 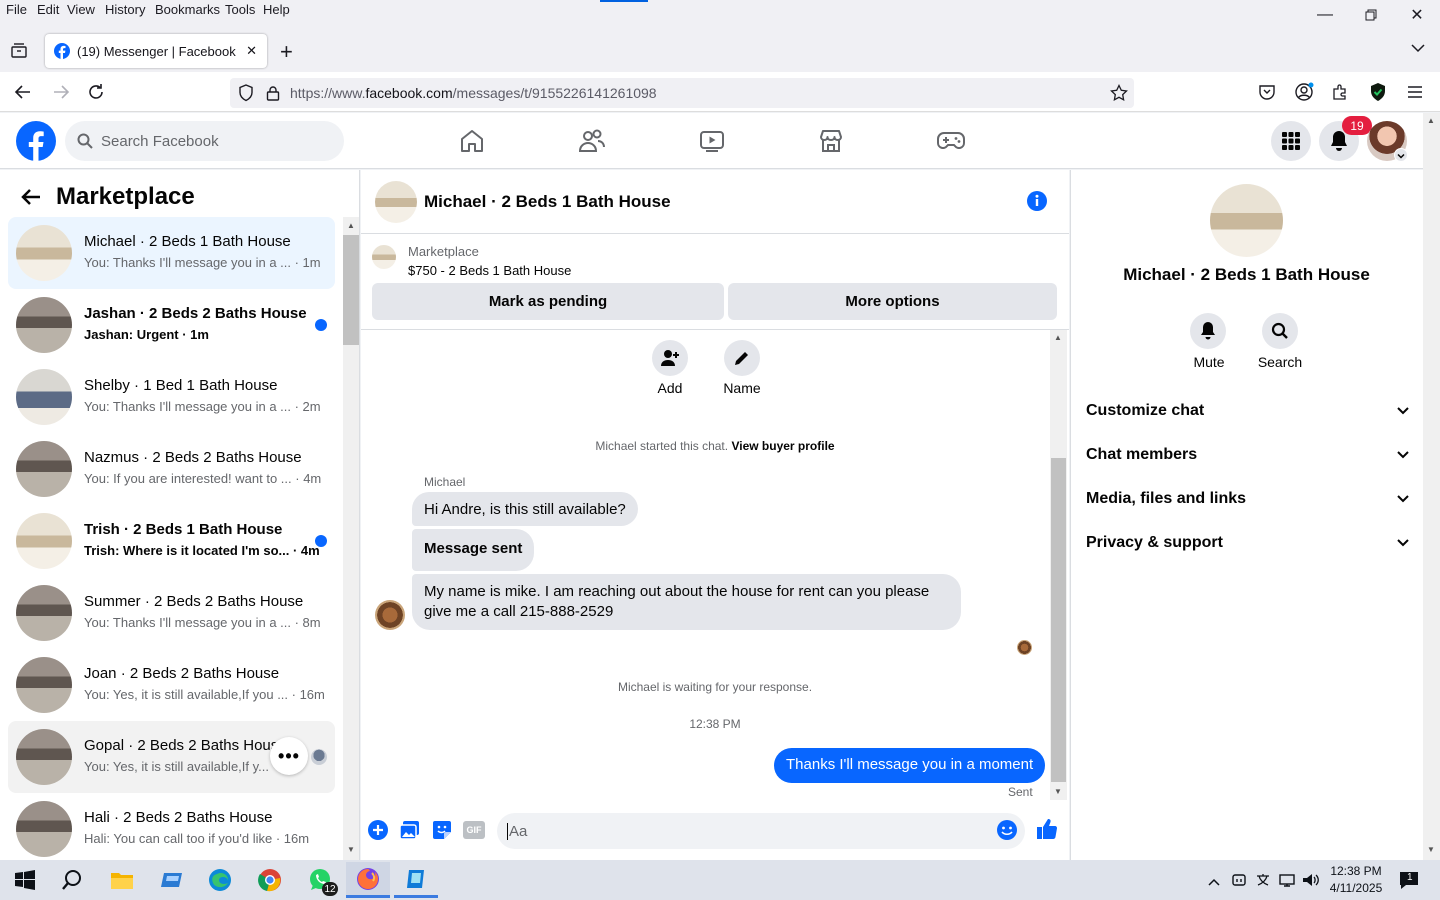 I want to click on more-actions-plus-icon, so click(x=378, y=832).